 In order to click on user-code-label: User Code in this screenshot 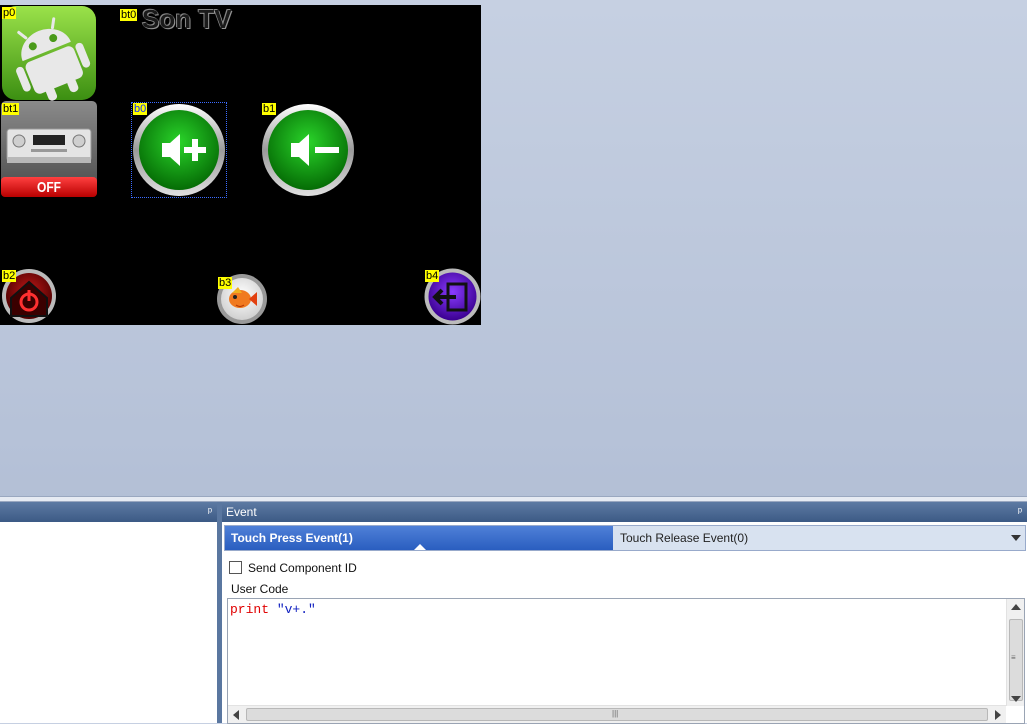, I will do `click(260, 589)`.